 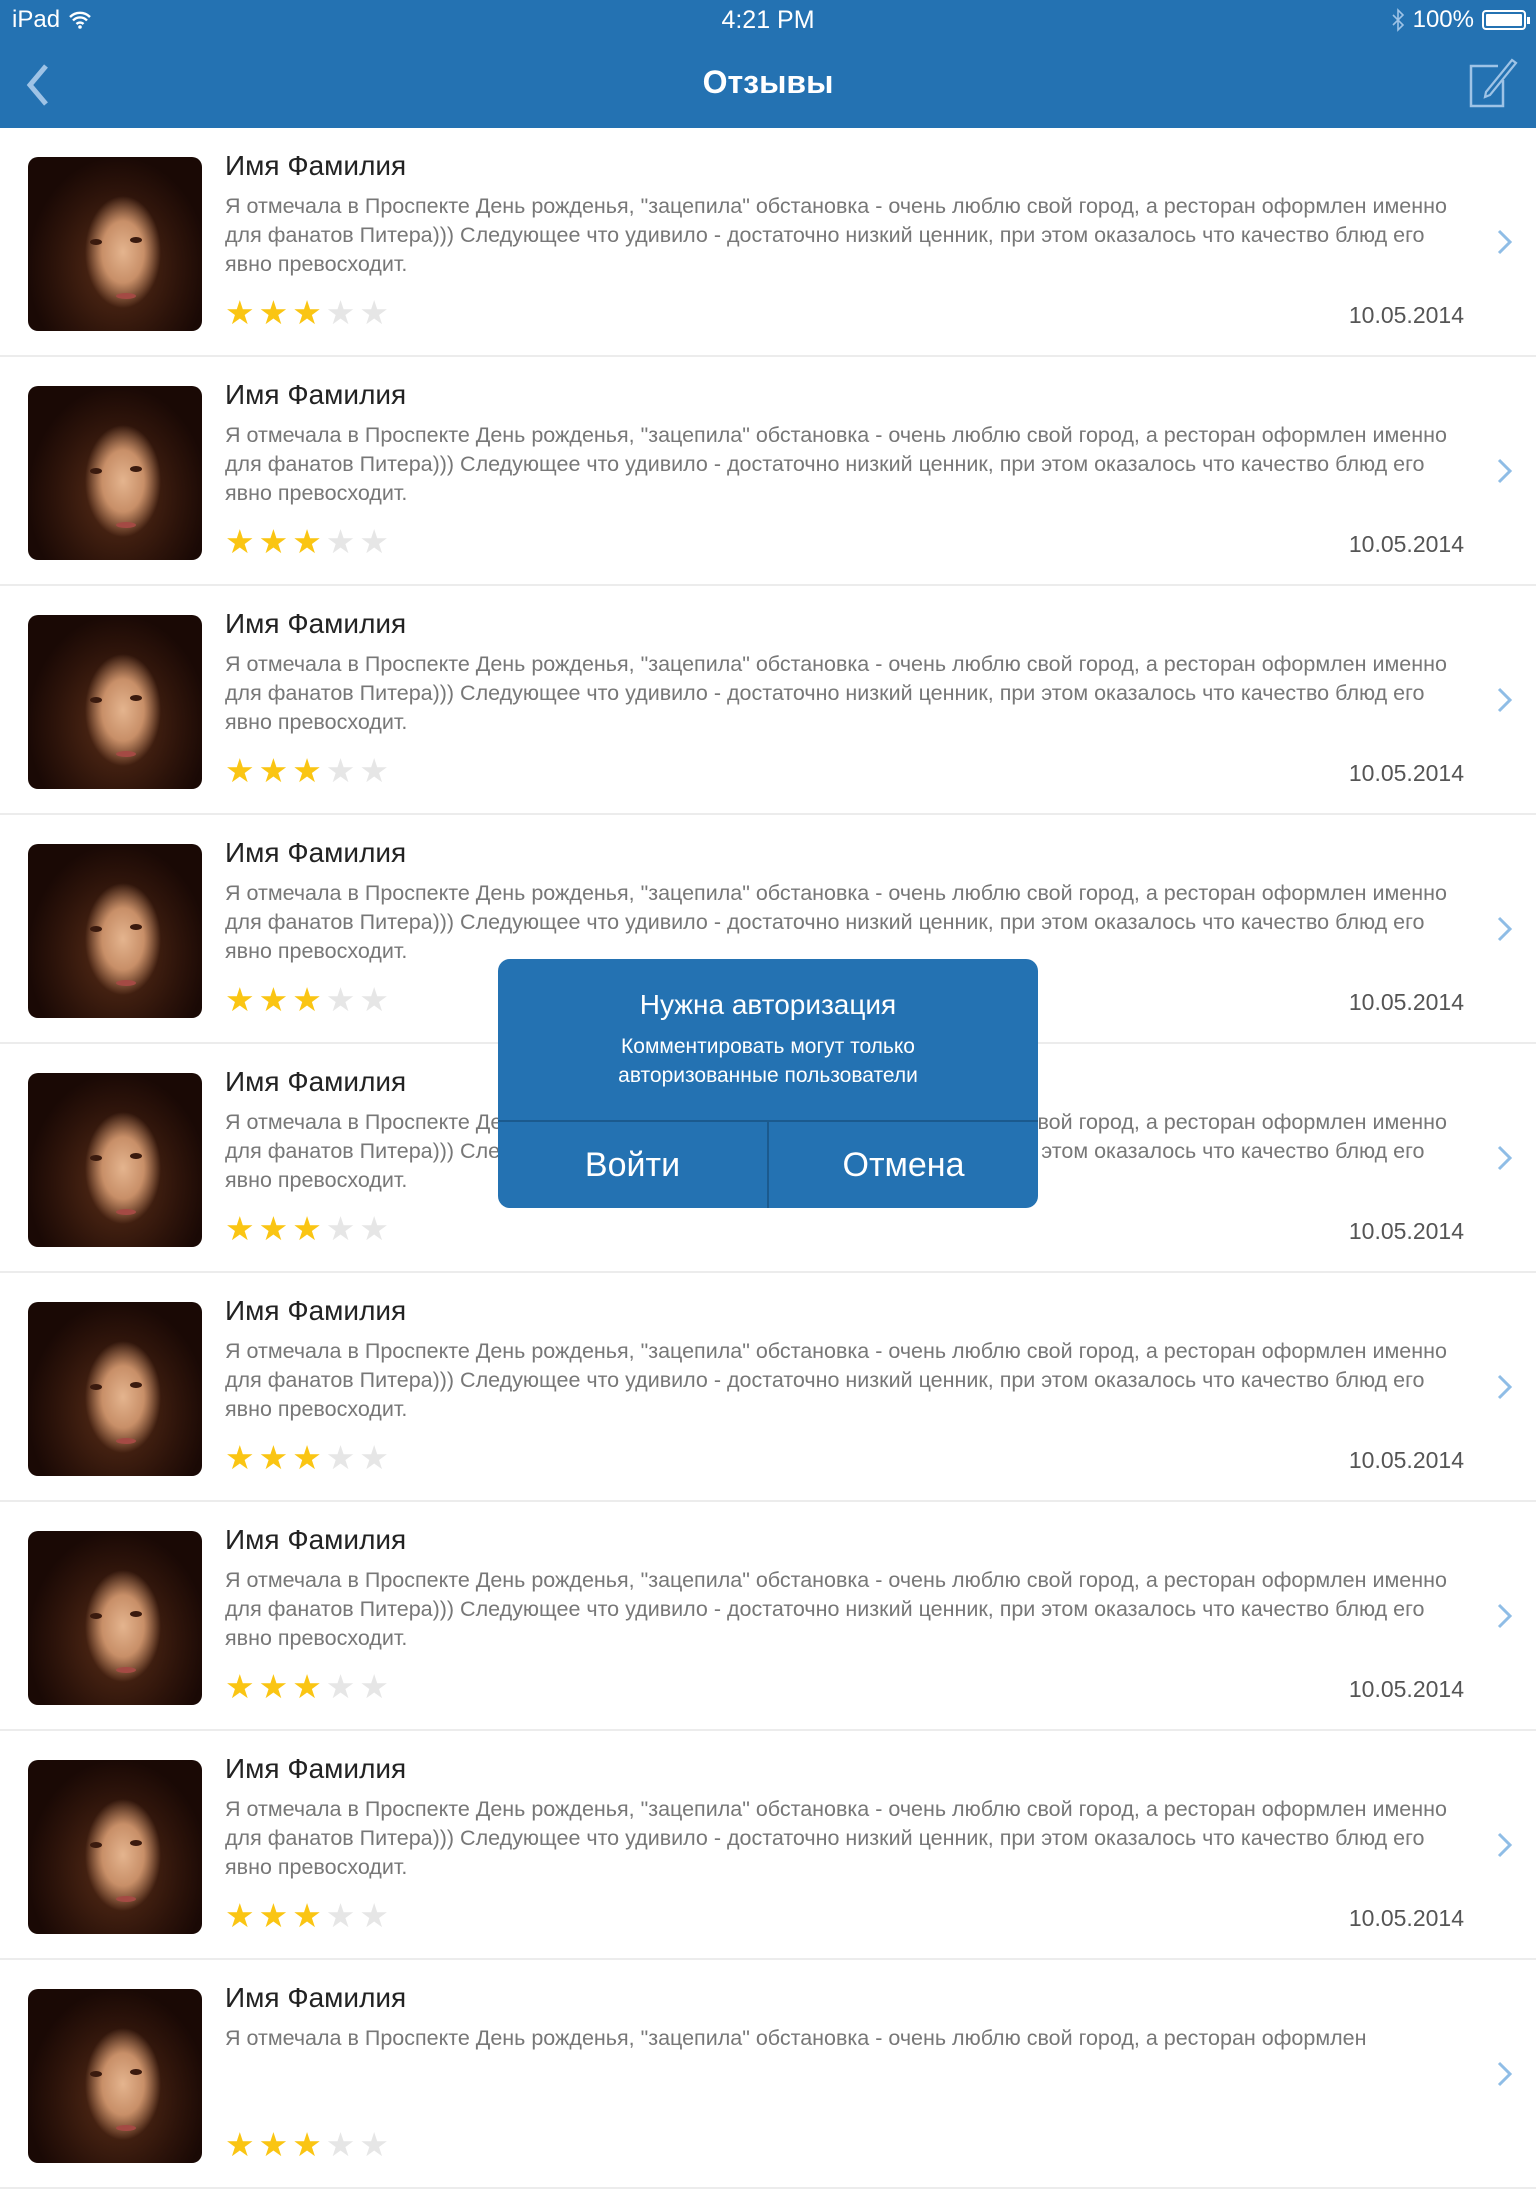 What do you see at coordinates (1398, 20) in the screenshot?
I see `bluetooth-icon` at bounding box center [1398, 20].